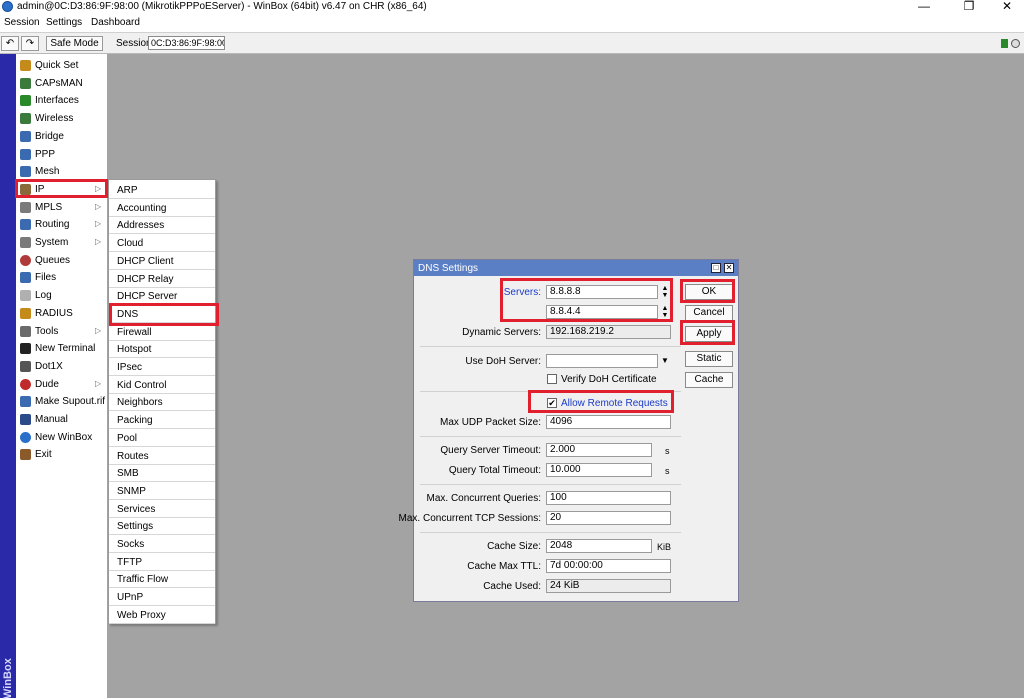 This screenshot has height=699, width=1024. Describe the element at coordinates (709, 292) in the screenshot. I see `ok-button: OK` at that location.